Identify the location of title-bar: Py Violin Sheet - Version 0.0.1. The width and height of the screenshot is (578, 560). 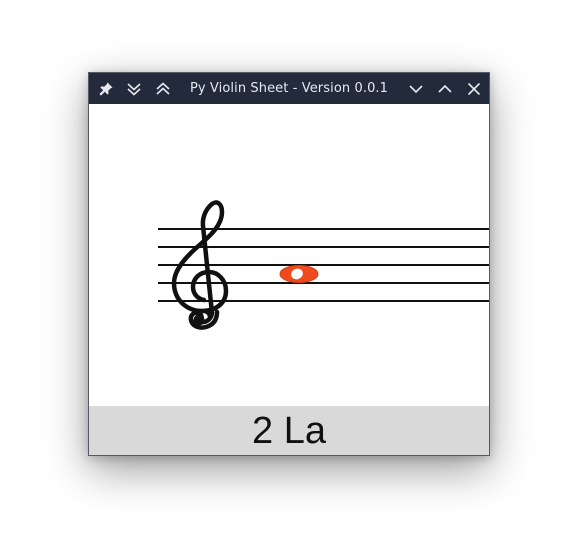
(289, 88).